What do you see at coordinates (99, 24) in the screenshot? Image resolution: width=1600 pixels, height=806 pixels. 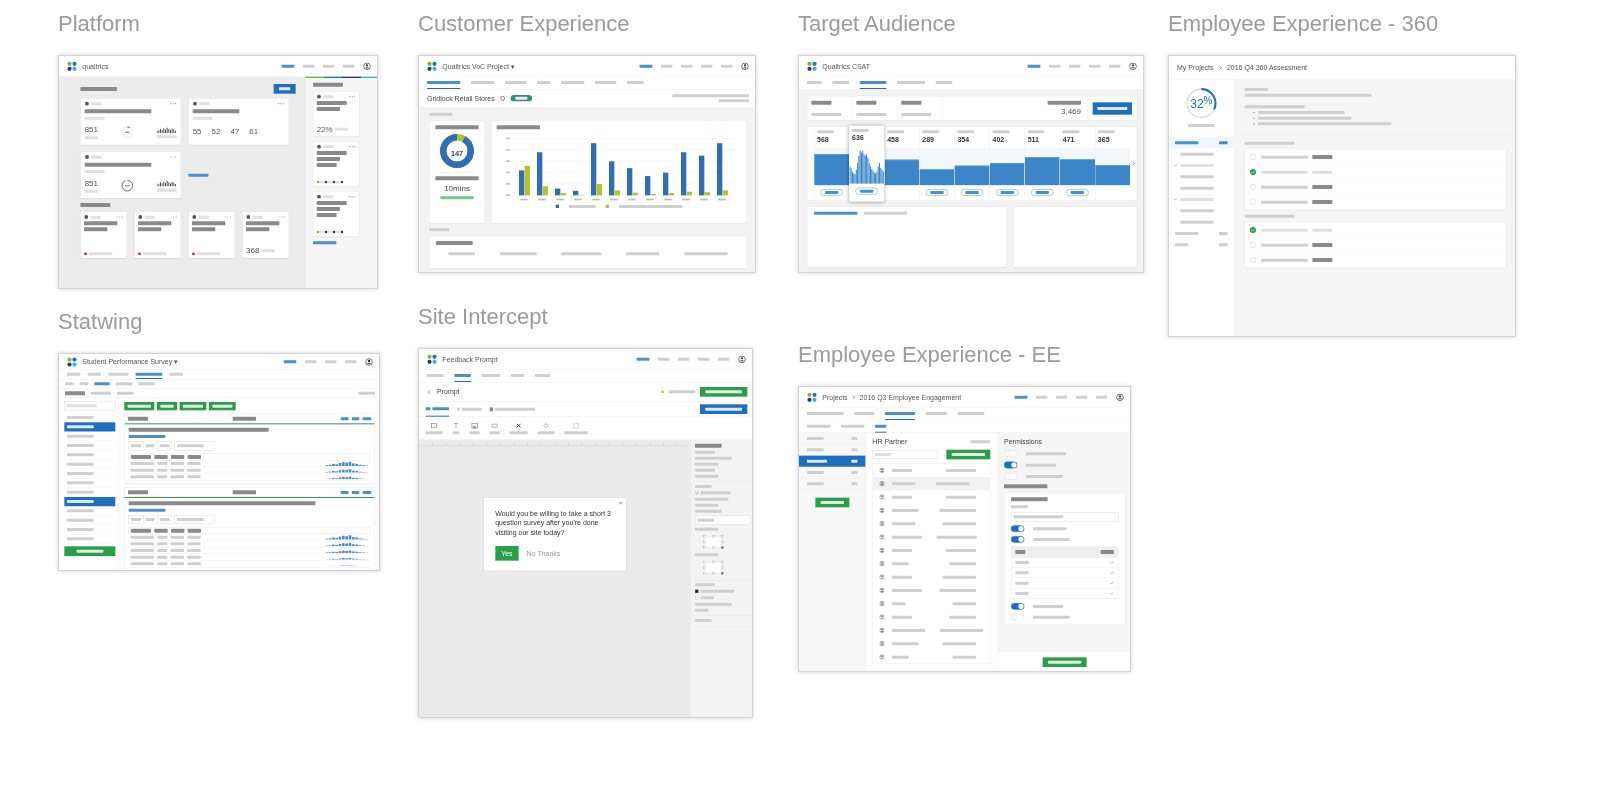 I see `section-title: Platform` at bounding box center [99, 24].